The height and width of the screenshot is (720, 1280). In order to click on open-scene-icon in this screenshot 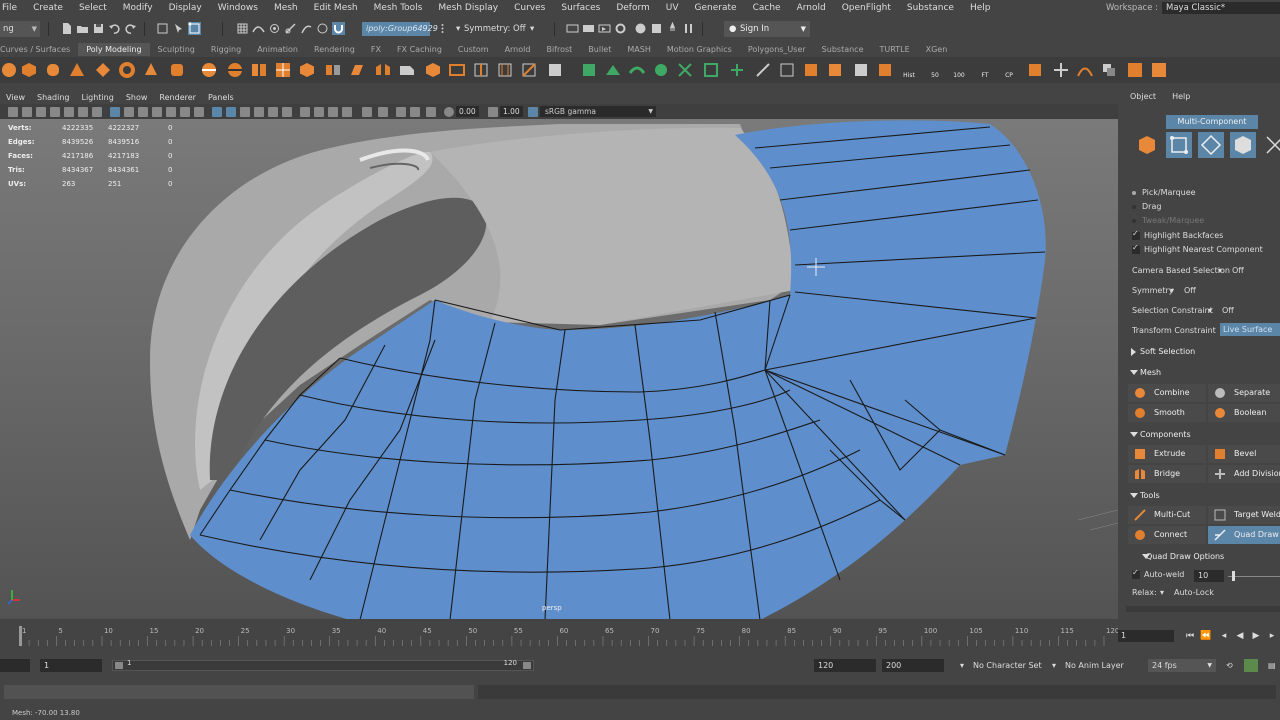, I will do `click(82, 28)`.